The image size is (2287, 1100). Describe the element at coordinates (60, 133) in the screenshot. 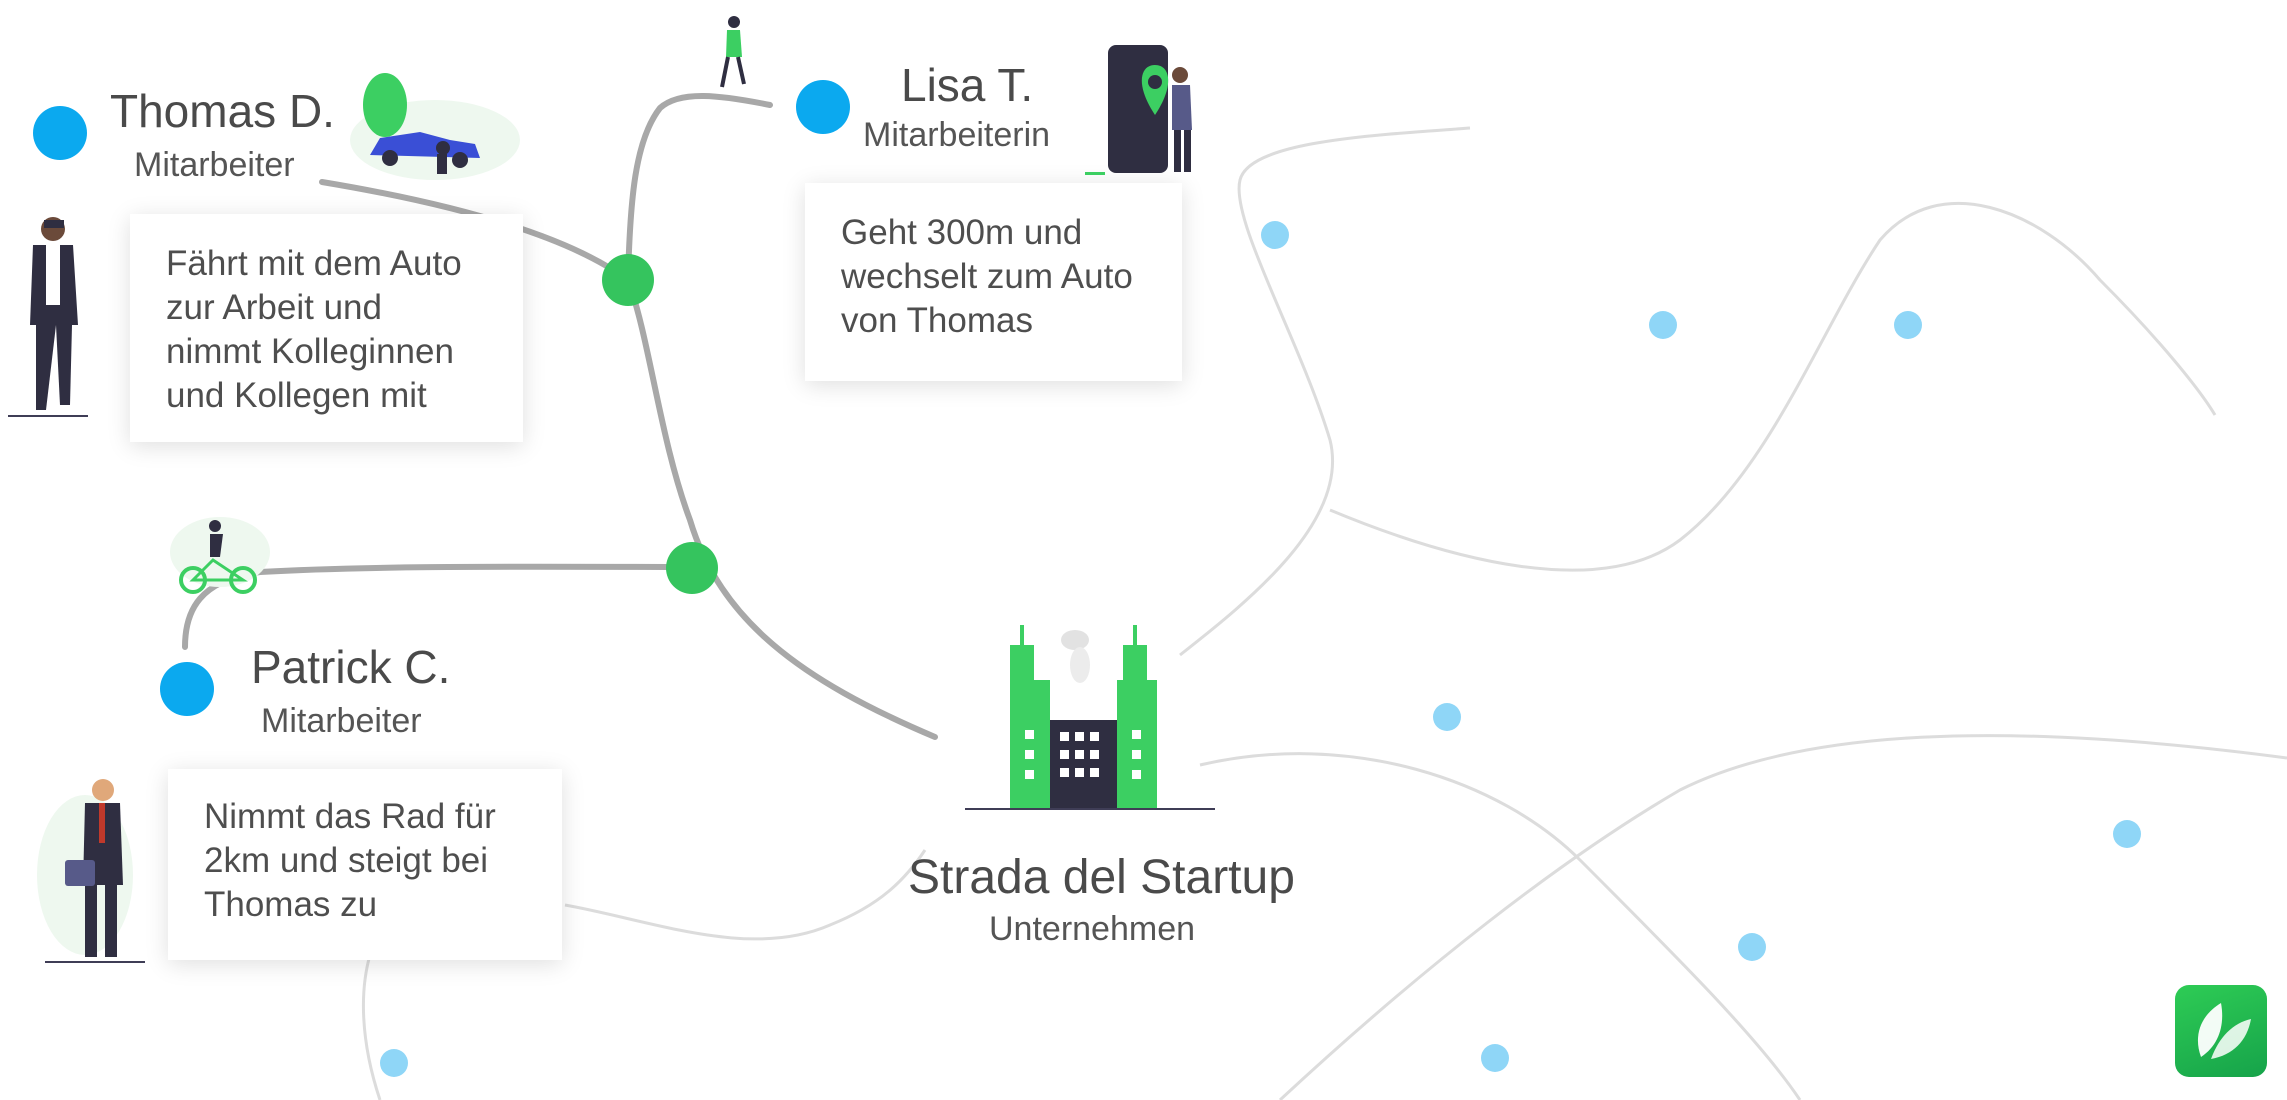

I see `person-marker-thomas` at that location.